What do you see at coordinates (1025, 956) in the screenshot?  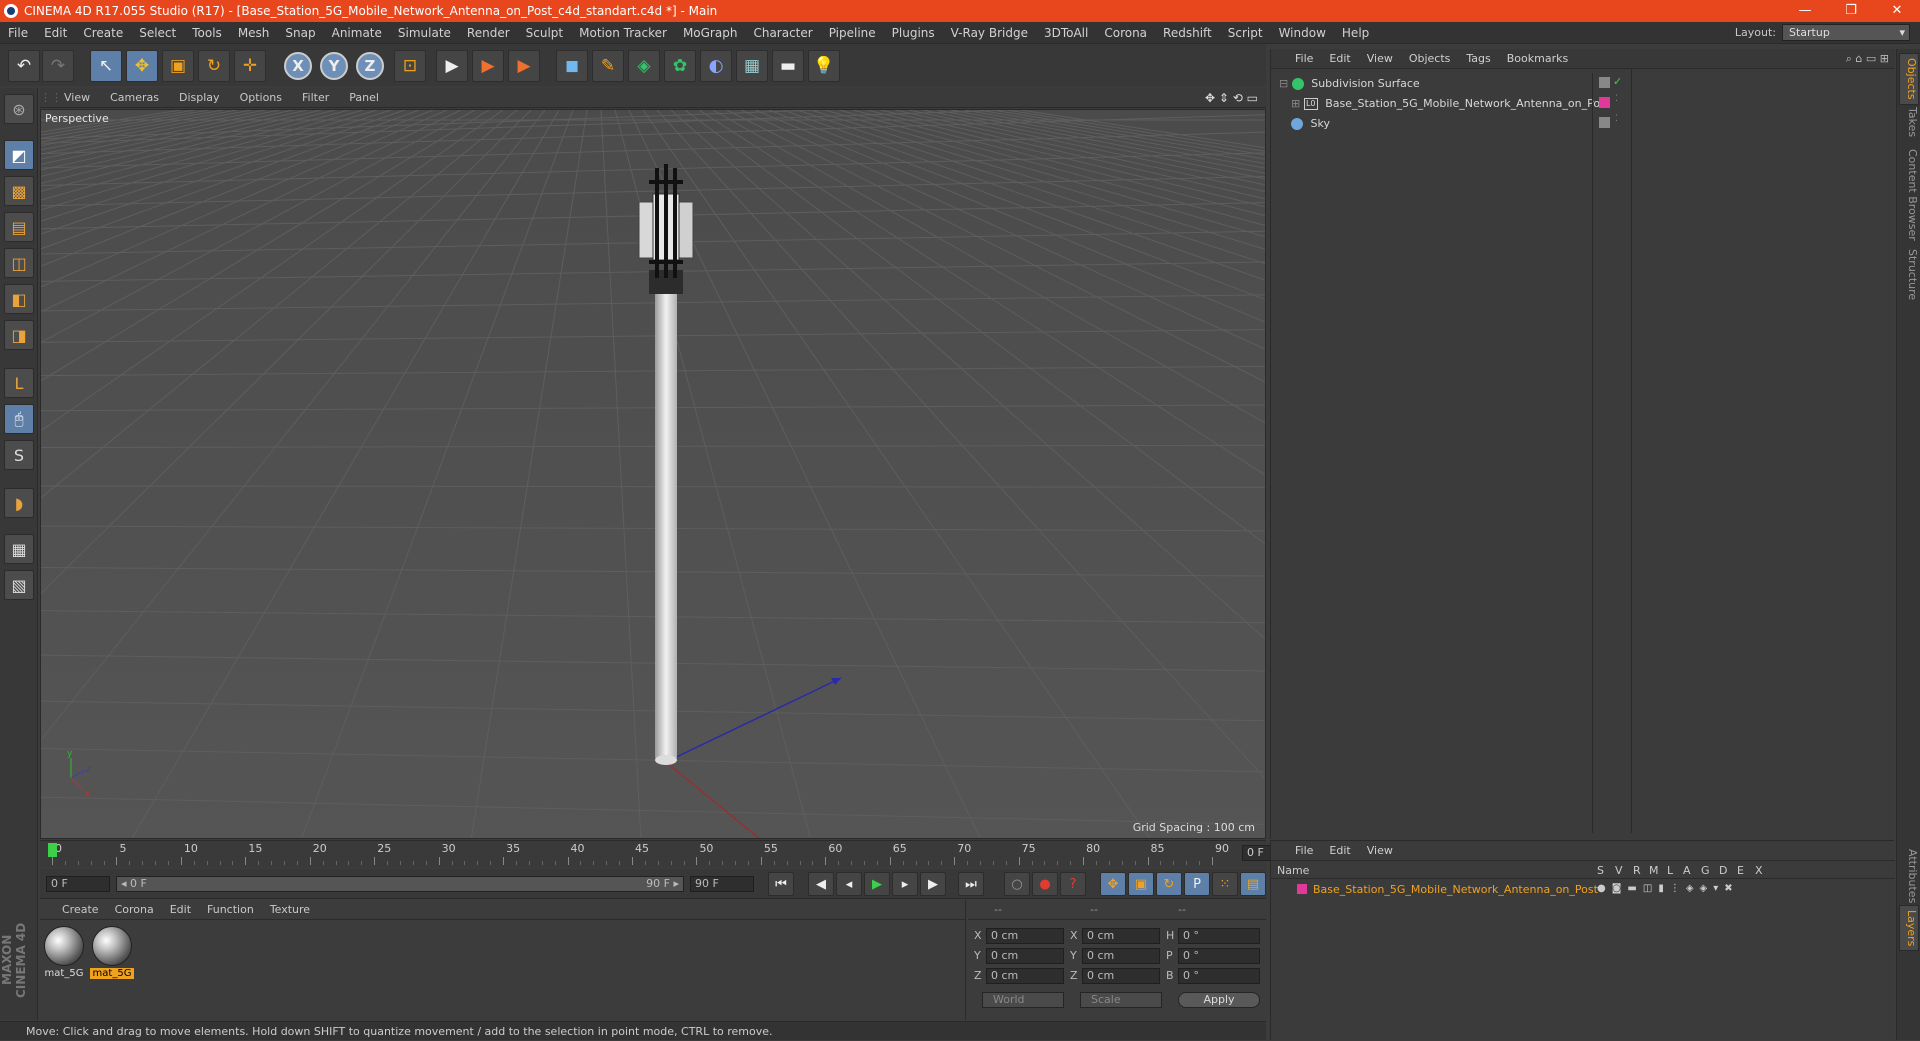 I see `pos-y-field: 0 cm` at bounding box center [1025, 956].